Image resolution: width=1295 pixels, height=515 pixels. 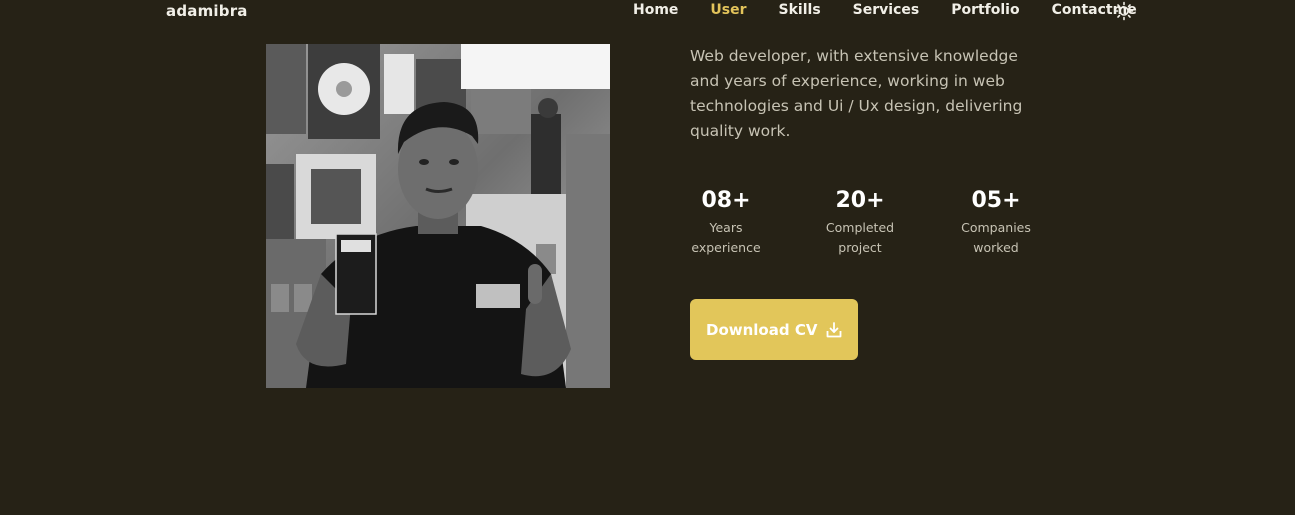 I want to click on stat-projects: 20+ Completed project, so click(x=860, y=222).